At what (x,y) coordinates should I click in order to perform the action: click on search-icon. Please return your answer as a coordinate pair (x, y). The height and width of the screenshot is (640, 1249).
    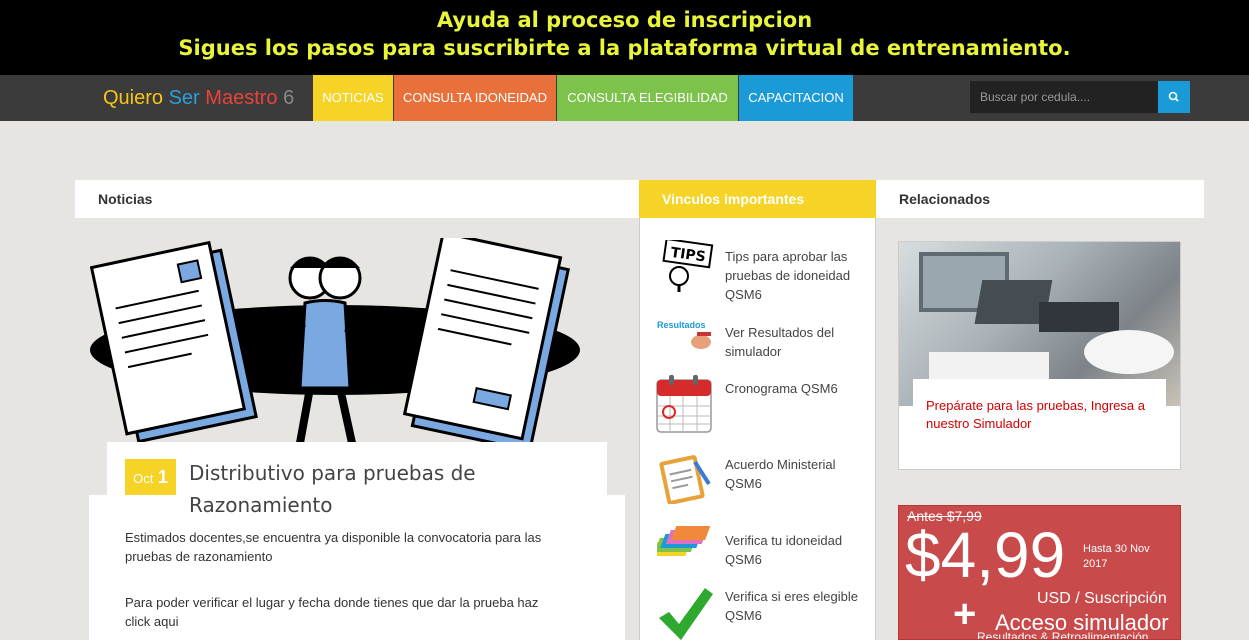
    Looking at the image, I should click on (1173, 96).